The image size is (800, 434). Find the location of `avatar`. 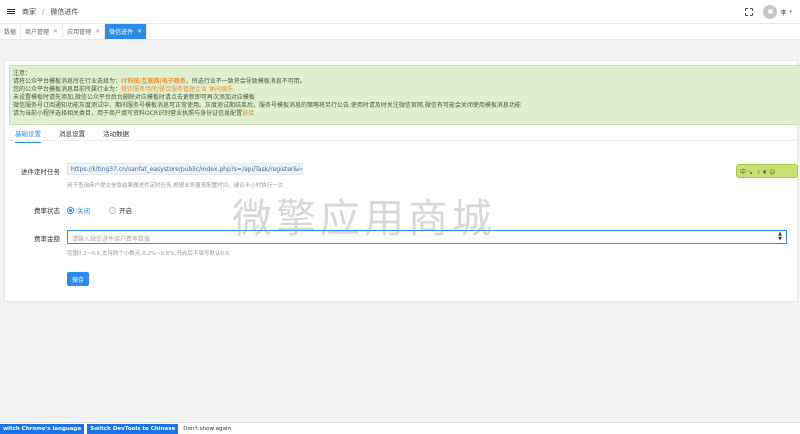

avatar is located at coordinates (770, 12).